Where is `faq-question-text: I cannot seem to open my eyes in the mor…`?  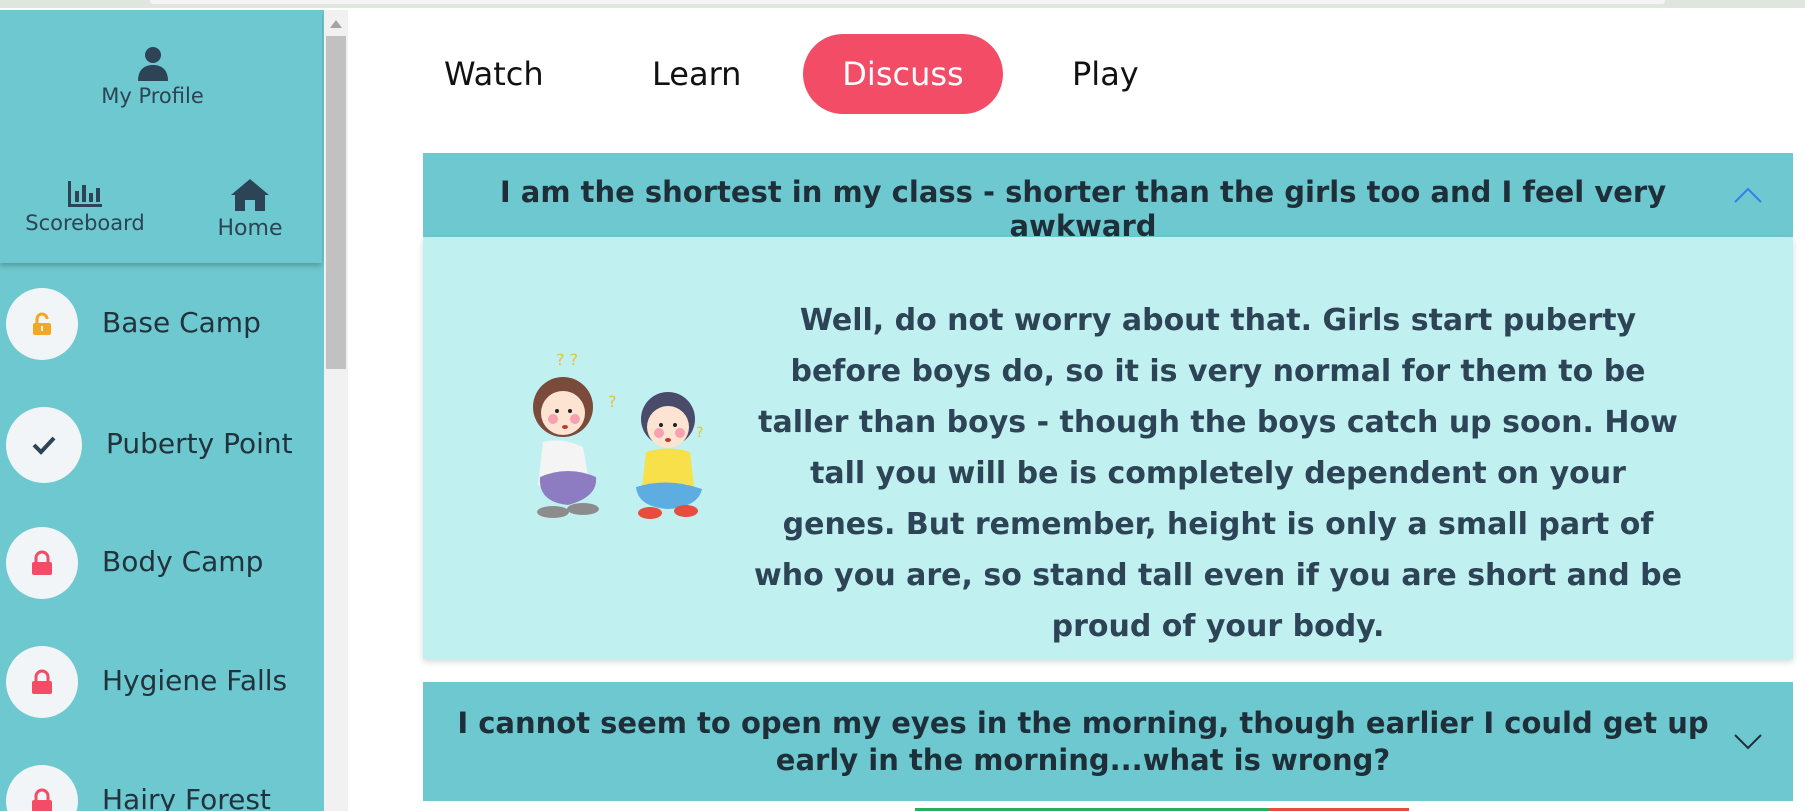 faq-question-text: I cannot seem to open my eyes in the mor… is located at coordinates (1083, 741).